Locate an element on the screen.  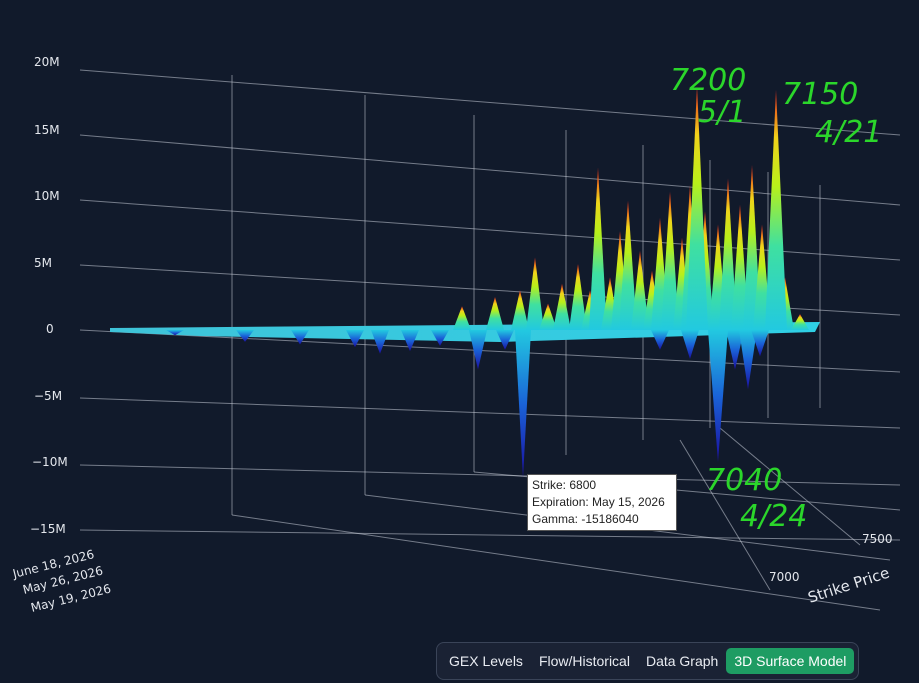
z-tick-label: −5M is located at coordinates (48, 396).